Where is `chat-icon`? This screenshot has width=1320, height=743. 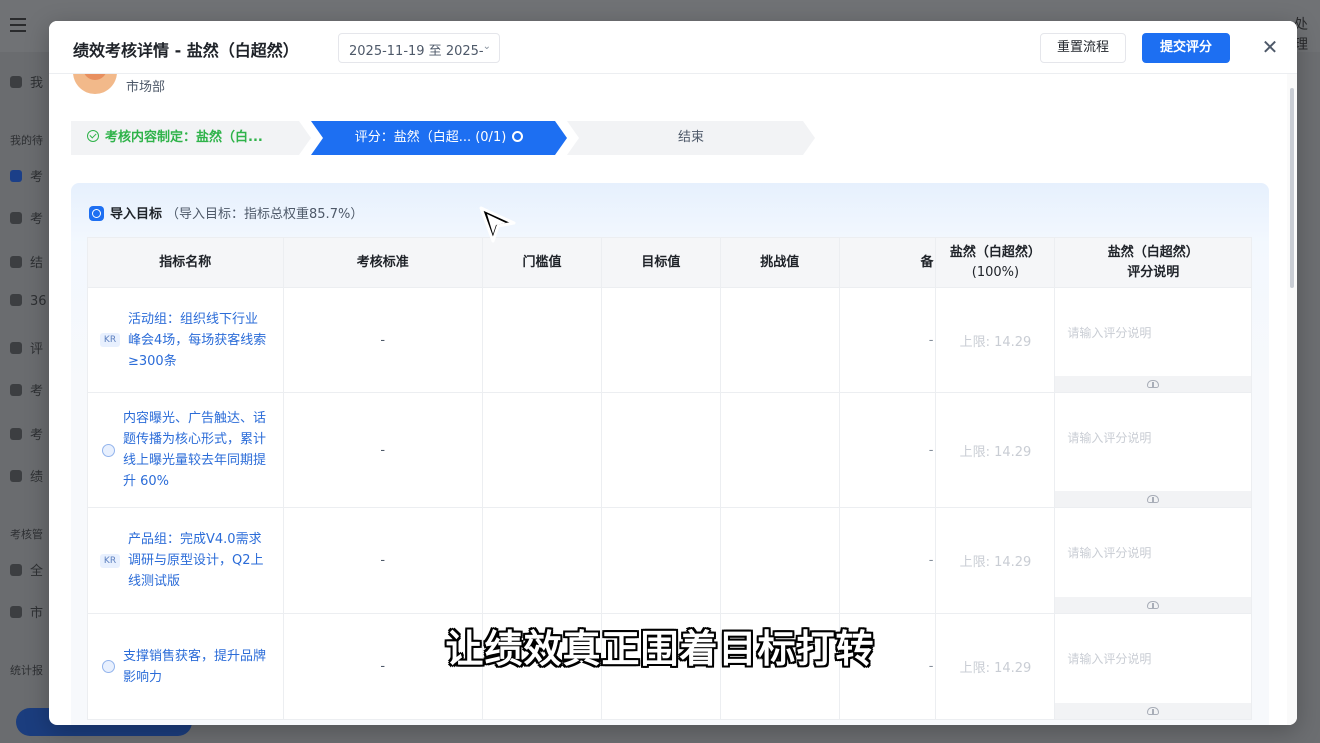 chat-icon is located at coordinates (16, 476).